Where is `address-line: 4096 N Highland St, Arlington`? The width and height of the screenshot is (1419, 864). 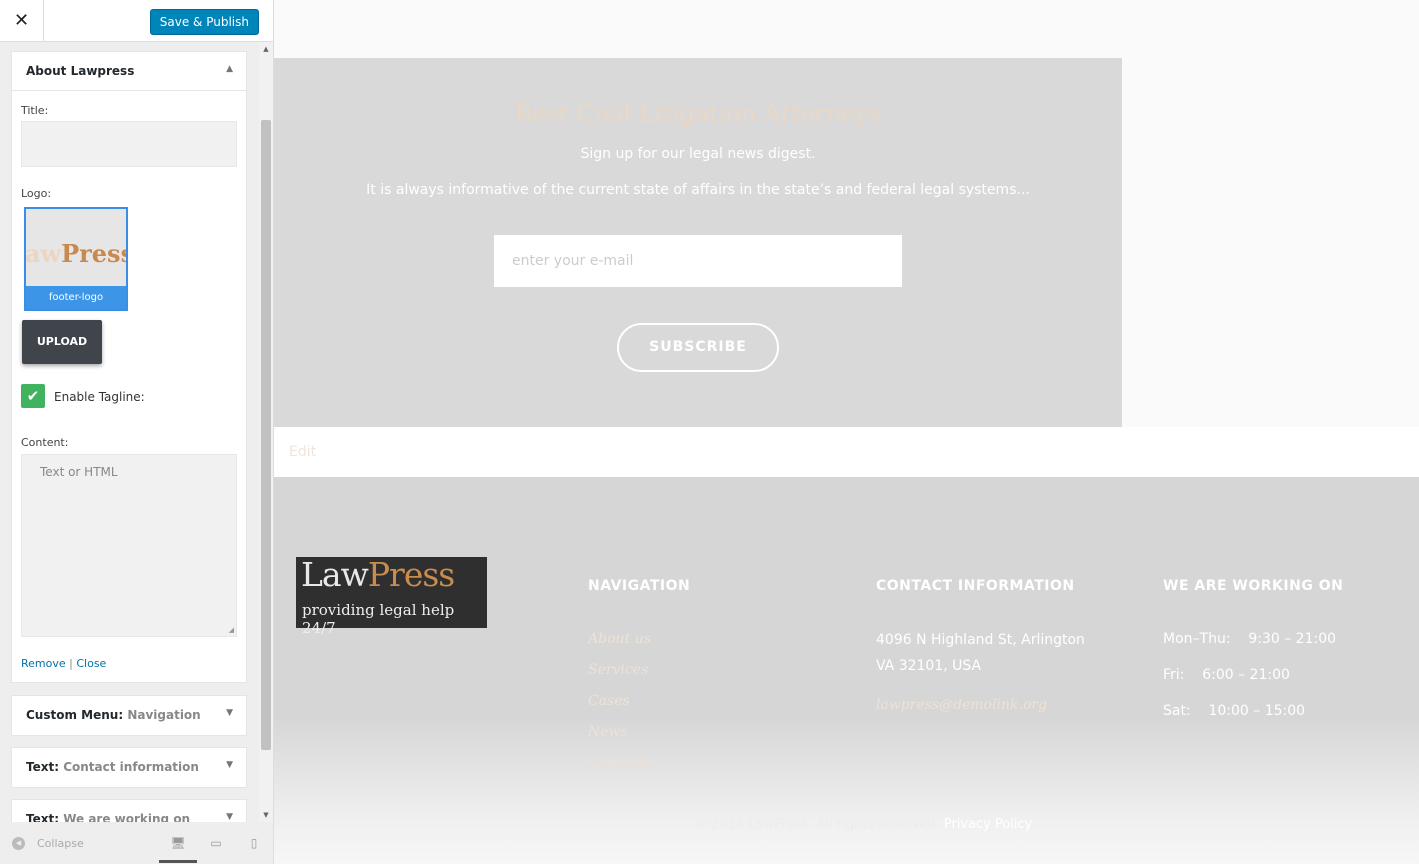 address-line: 4096 N Highland St, Arlington is located at coordinates (980, 640).